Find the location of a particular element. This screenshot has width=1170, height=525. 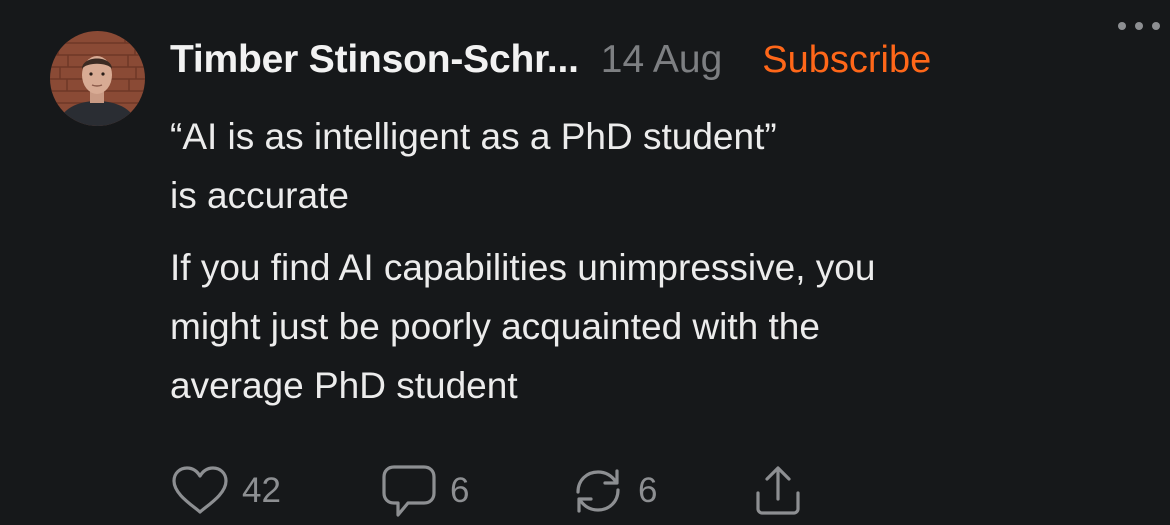

more-options-button is located at coordinates (1139, 26).